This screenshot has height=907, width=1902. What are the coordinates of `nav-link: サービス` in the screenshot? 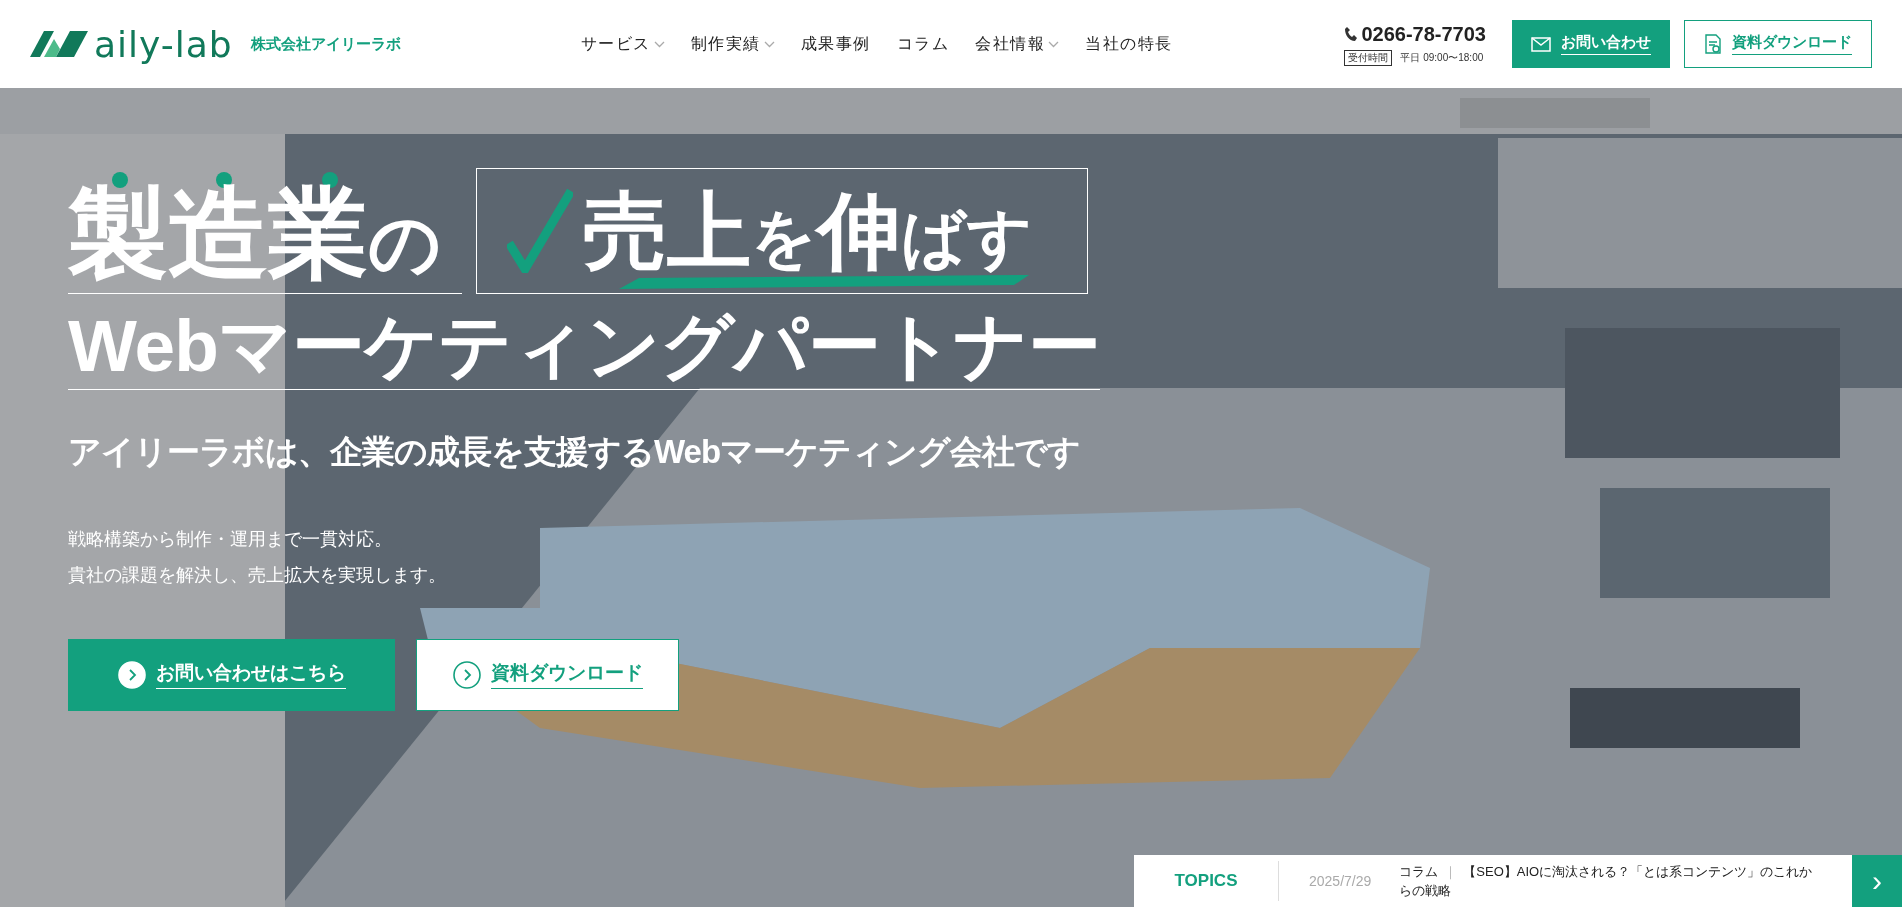 It's located at (622, 44).